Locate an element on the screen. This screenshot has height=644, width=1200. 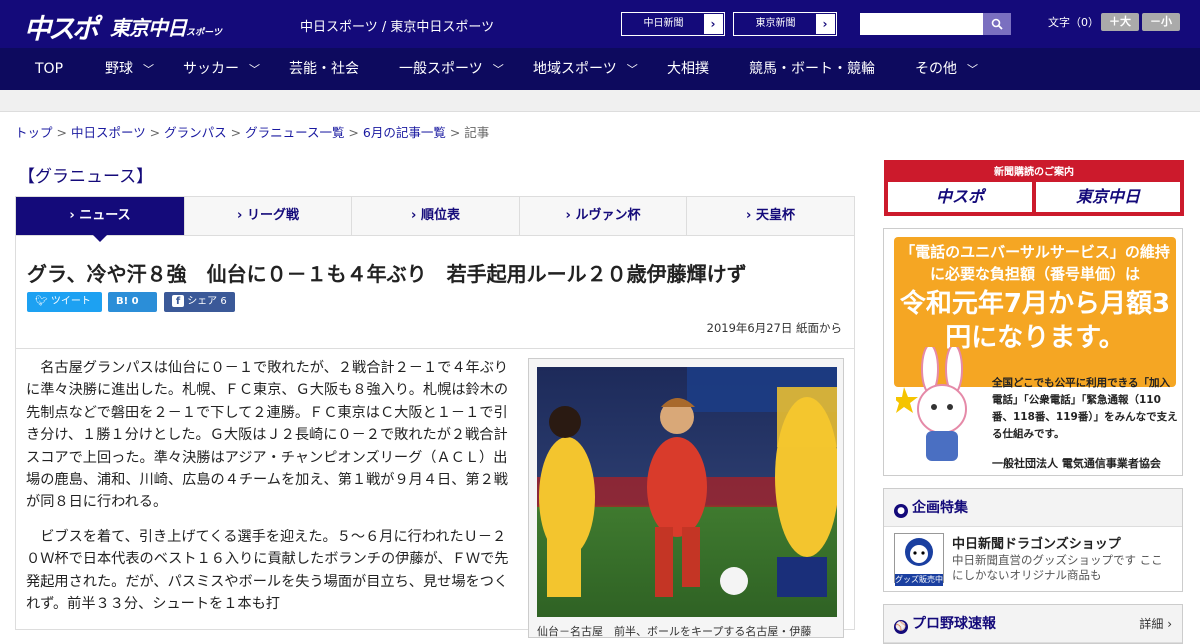
sub-nav-band is located at coordinates (600, 101).